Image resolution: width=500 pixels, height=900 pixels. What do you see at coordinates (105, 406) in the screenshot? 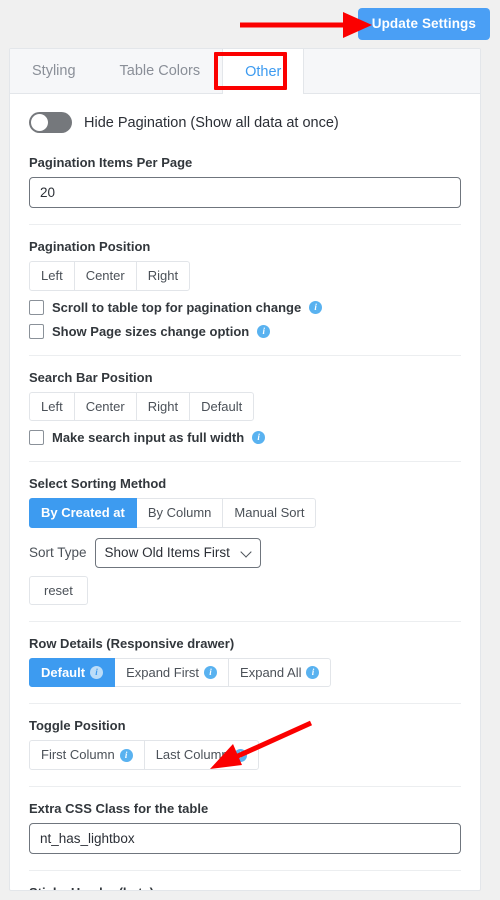
I see `search-position-center: Center` at bounding box center [105, 406].